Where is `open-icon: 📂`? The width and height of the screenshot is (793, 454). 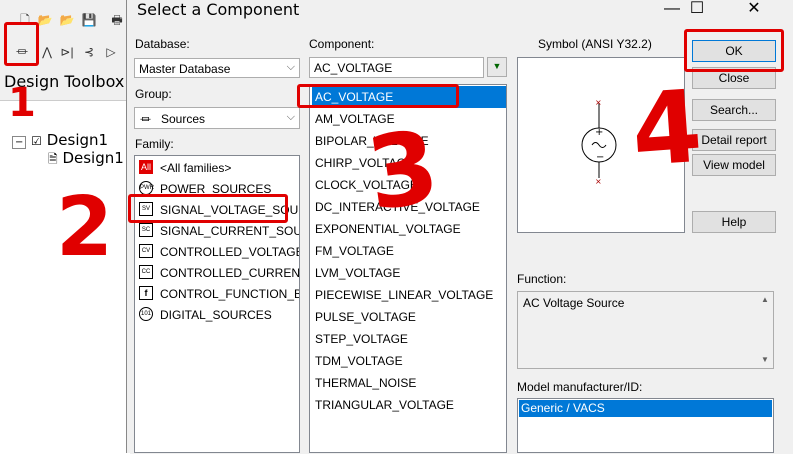
open-icon: 📂 is located at coordinates (67, 20).